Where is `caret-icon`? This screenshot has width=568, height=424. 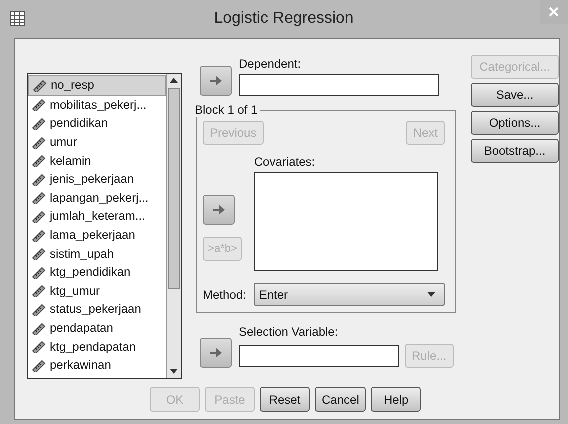 caret-icon is located at coordinates (431, 294).